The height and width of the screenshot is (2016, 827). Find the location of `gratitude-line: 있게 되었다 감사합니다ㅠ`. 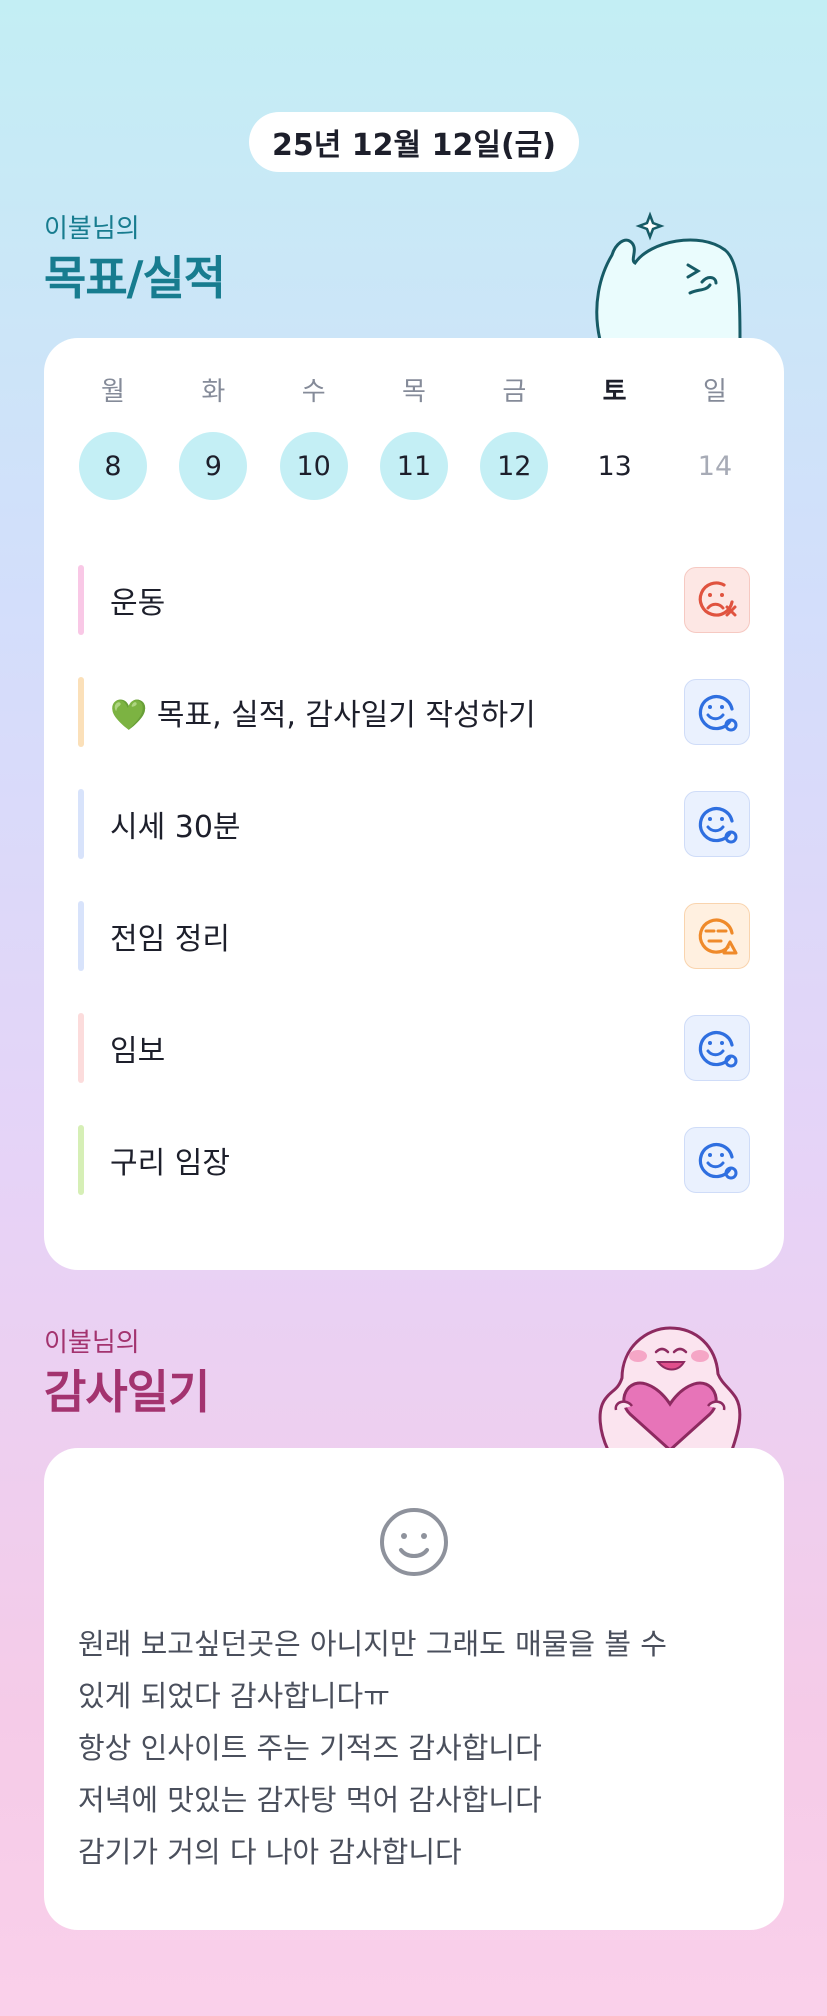

gratitude-line: 있게 되었다 감사합니다ㅠ is located at coordinates (234, 1696).